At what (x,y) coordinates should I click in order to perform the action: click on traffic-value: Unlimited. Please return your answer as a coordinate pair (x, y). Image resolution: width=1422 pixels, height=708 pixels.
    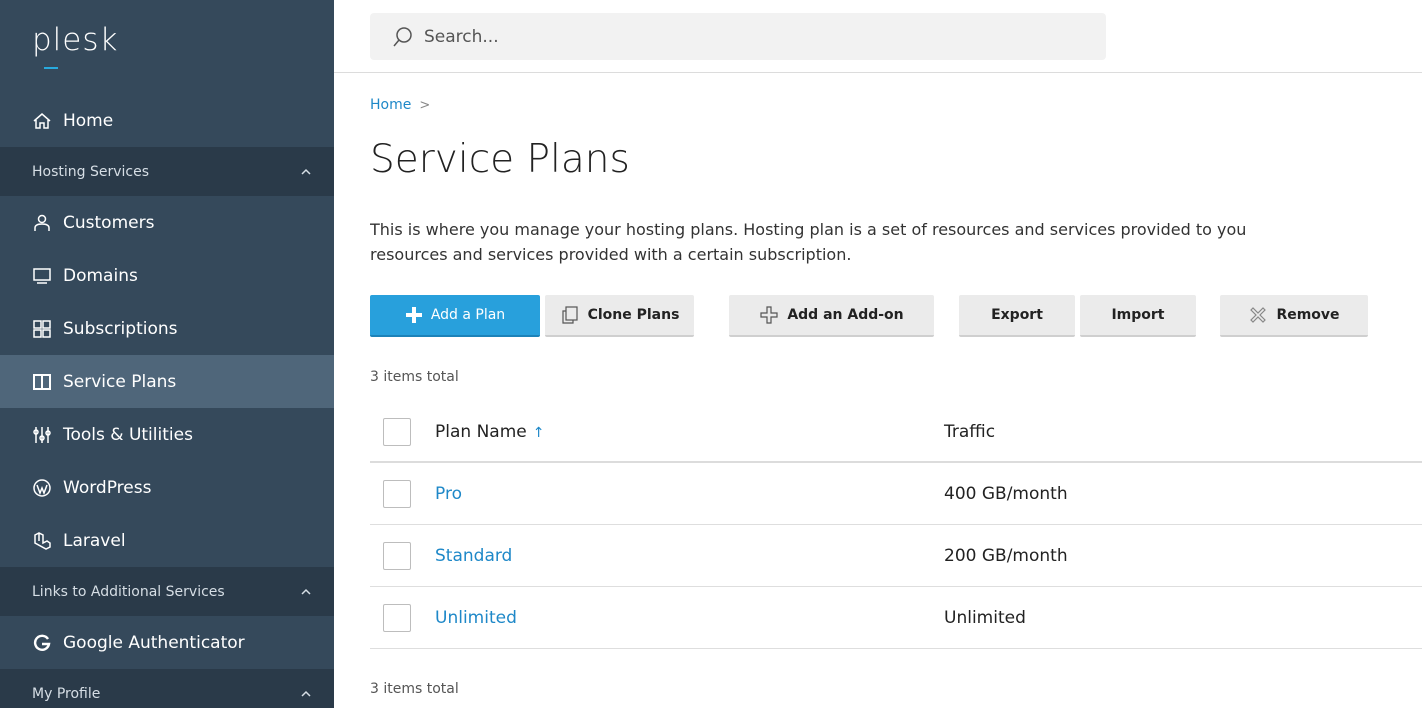
    Looking at the image, I should click on (985, 617).